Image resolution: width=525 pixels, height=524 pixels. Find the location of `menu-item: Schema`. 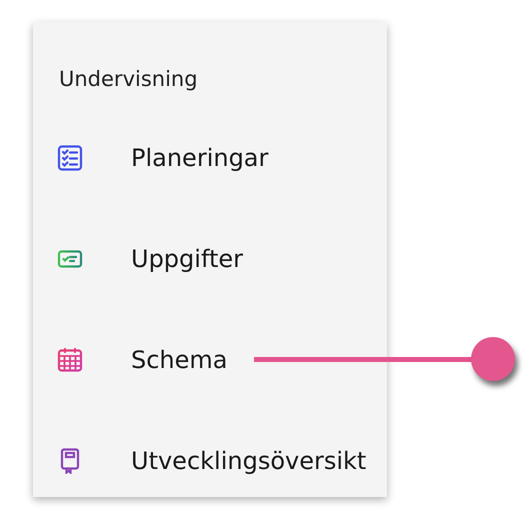

menu-item: Schema is located at coordinates (179, 360).